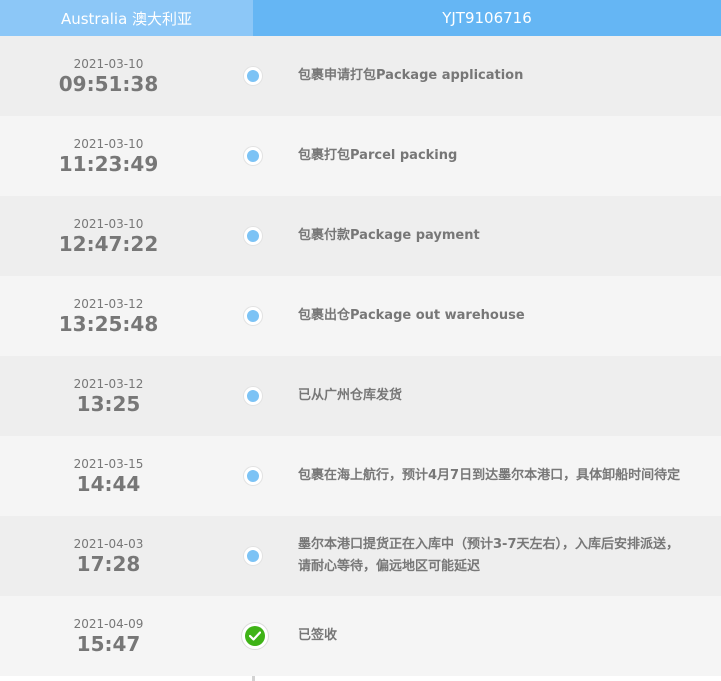 The height and width of the screenshot is (681, 721). What do you see at coordinates (108, 463) in the screenshot?
I see `event-date: 2021-03-15` at bounding box center [108, 463].